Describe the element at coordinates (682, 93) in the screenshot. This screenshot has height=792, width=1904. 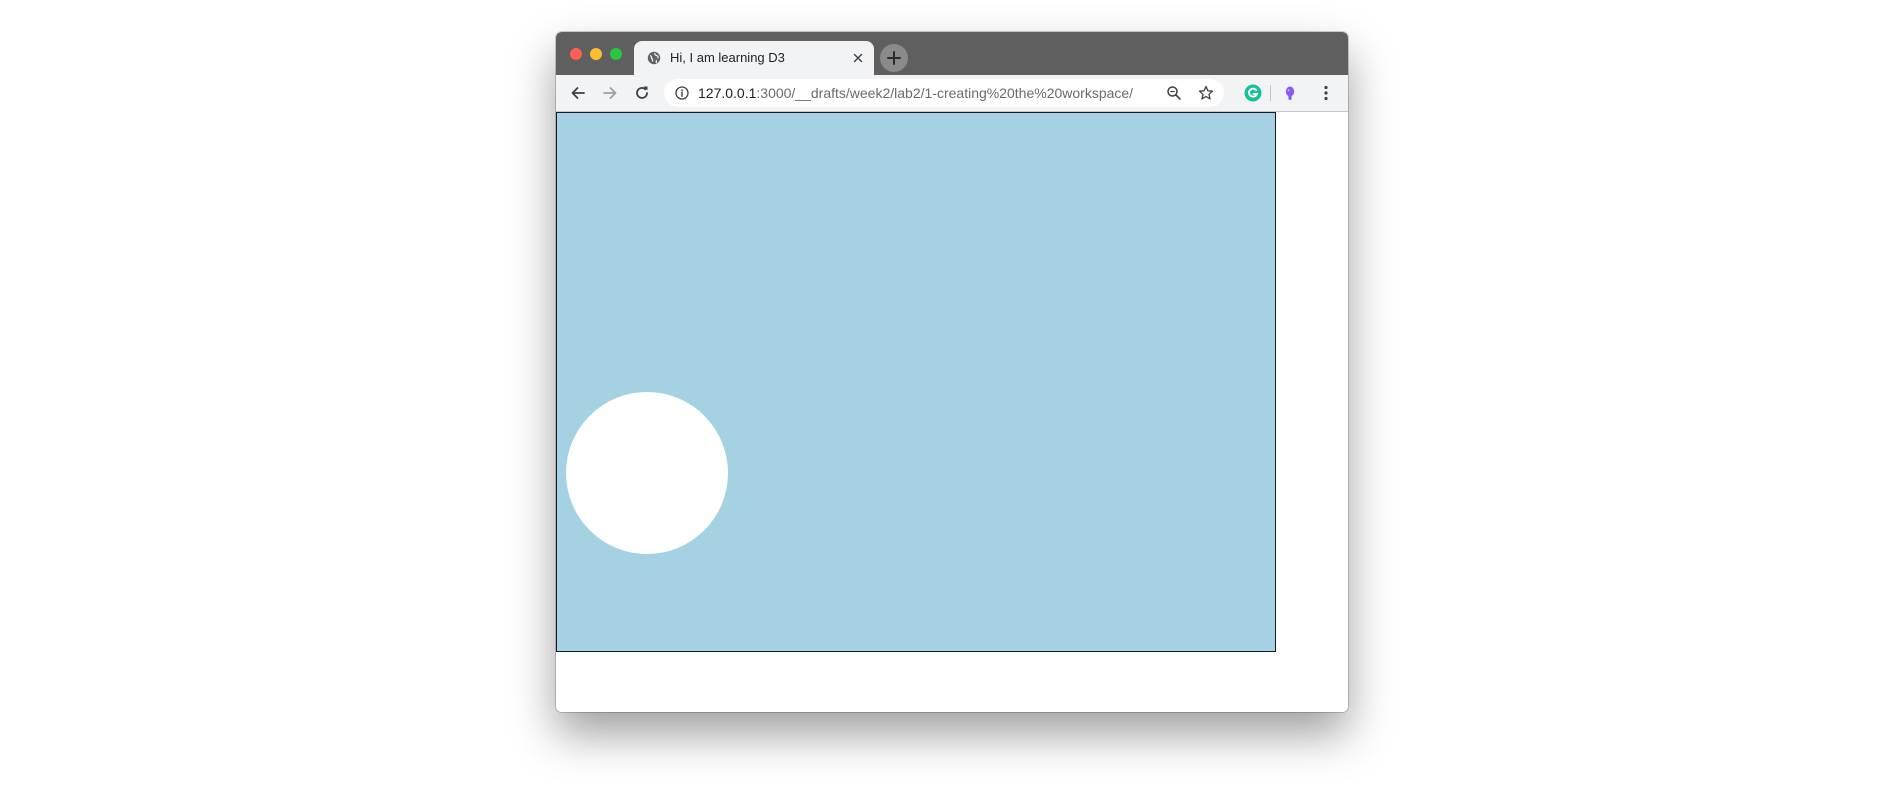
I see `info-icon` at that location.